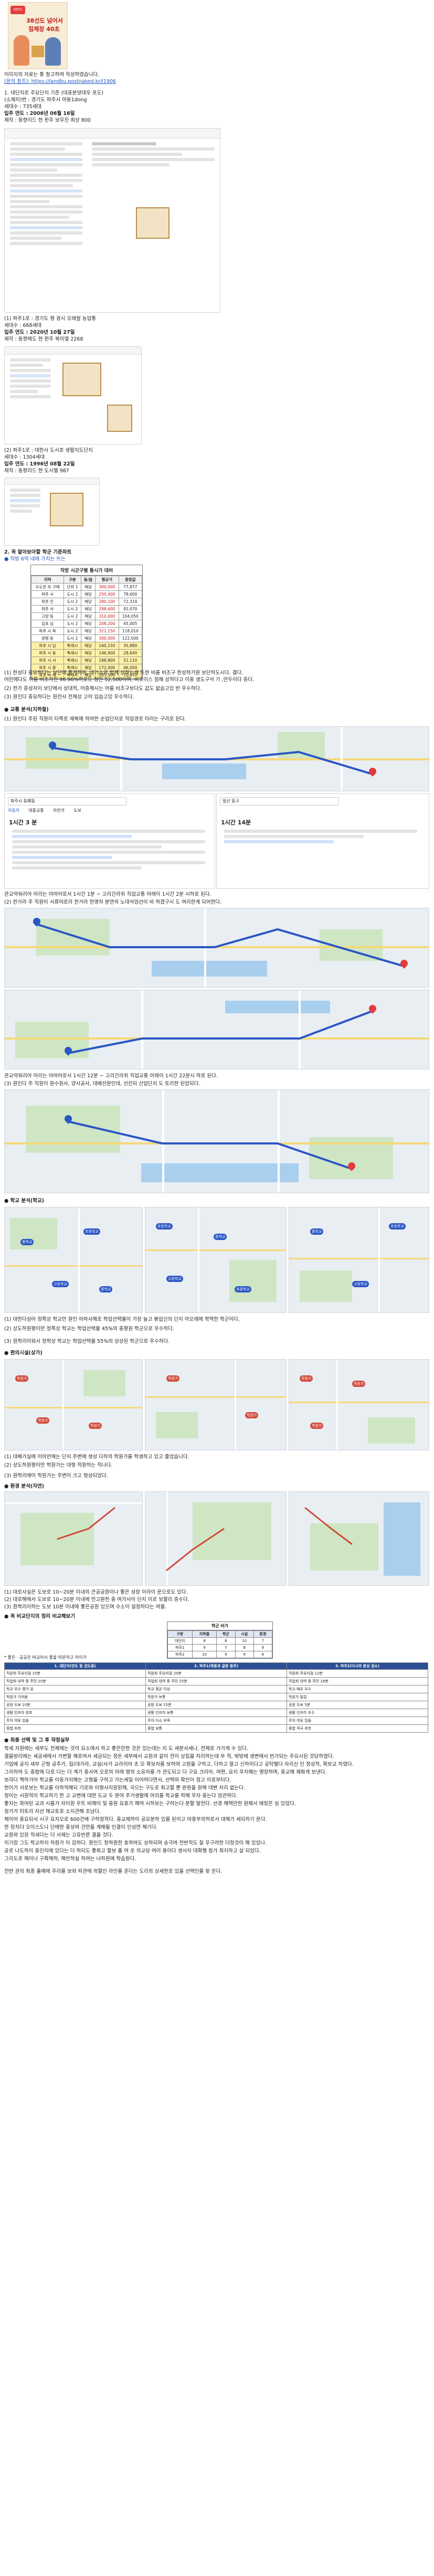  I want to click on compare-cell: 학원가 보통, so click(216, 1697).